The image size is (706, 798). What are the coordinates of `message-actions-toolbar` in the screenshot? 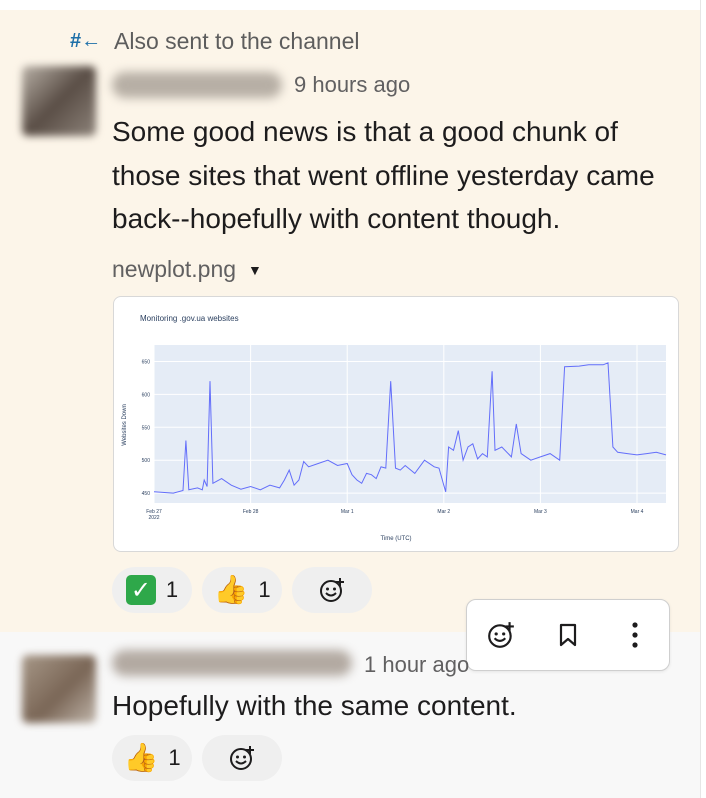 It's located at (568, 635).